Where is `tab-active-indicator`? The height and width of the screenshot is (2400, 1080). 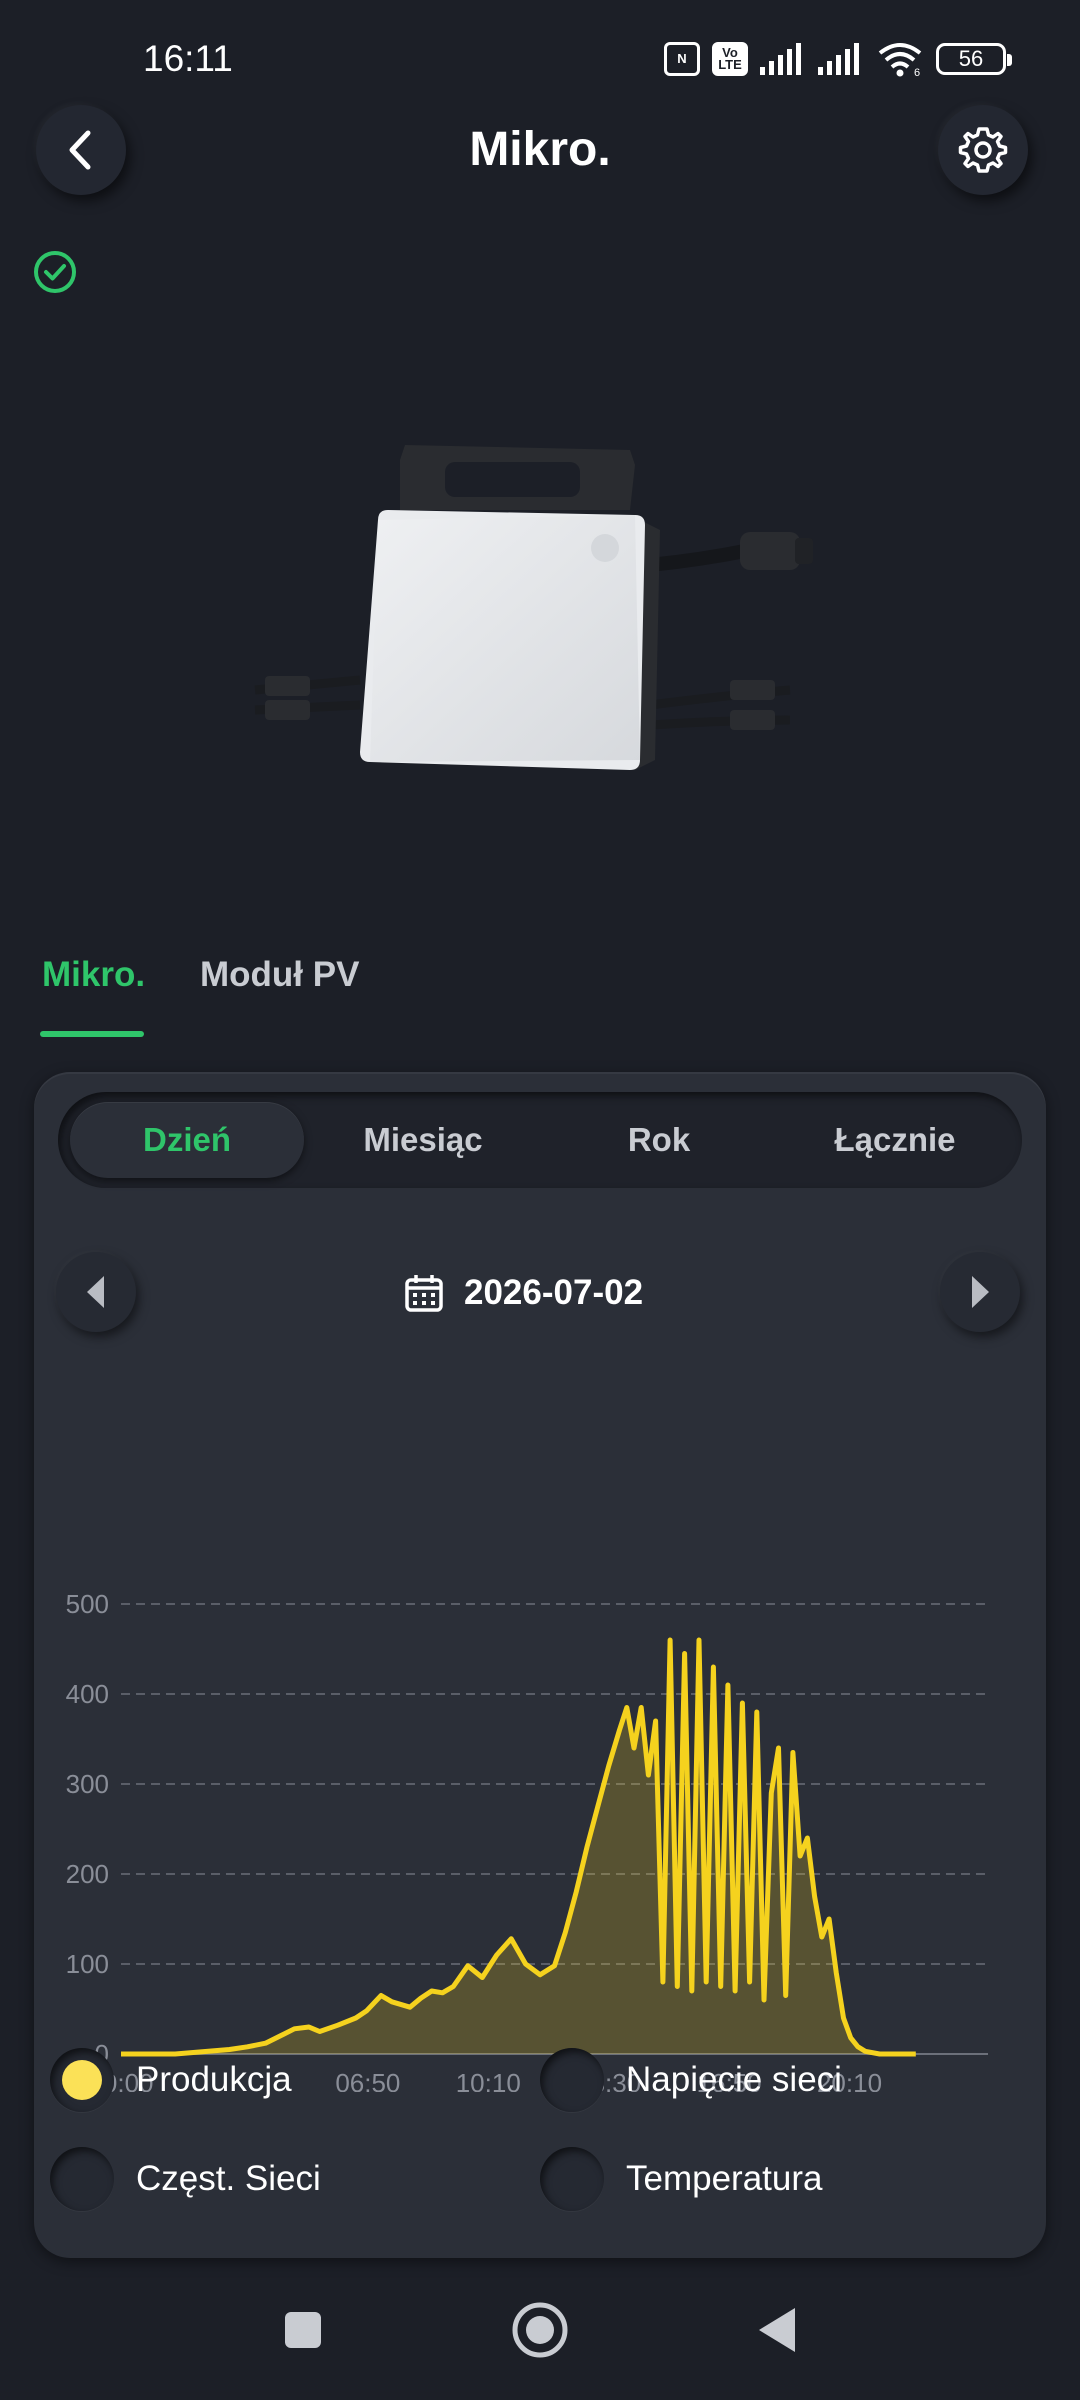 tab-active-indicator is located at coordinates (92, 1034).